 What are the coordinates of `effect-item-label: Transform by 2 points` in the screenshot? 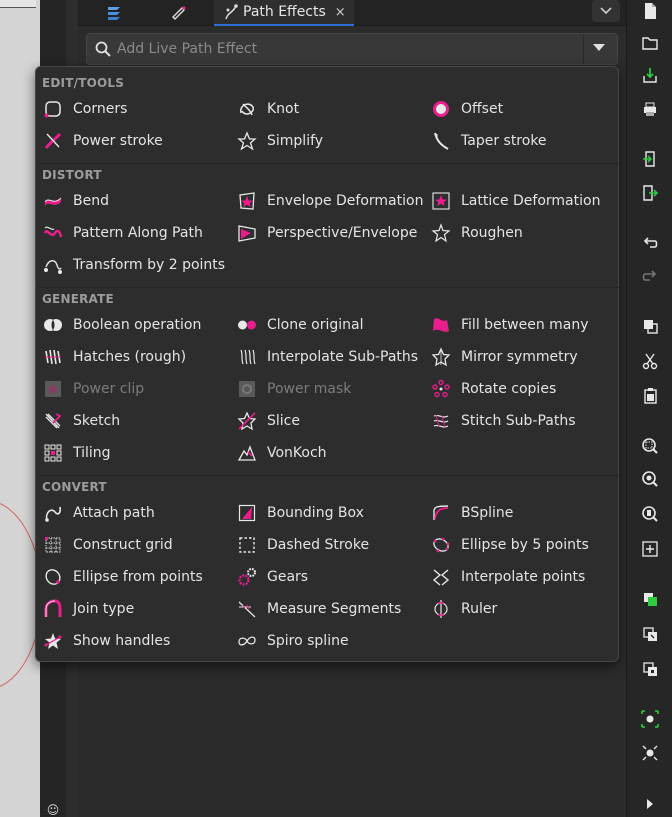 It's located at (149, 265).